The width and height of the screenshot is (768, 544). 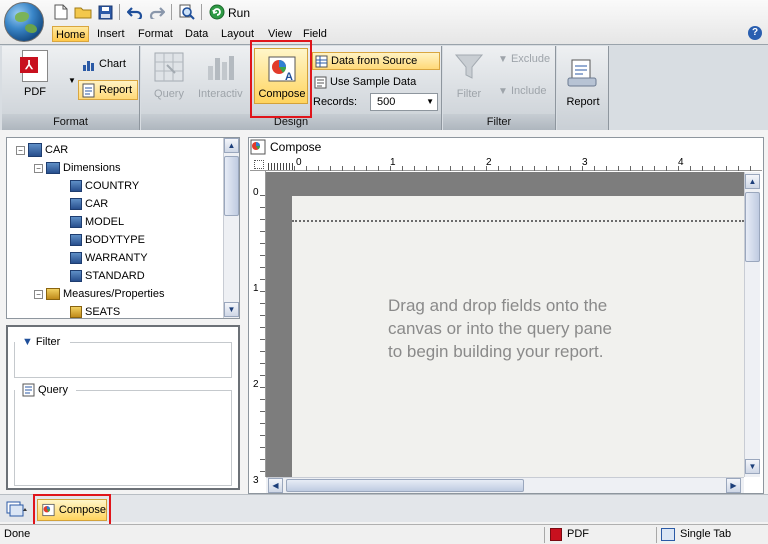 What do you see at coordinates (335, 102) in the screenshot?
I see `records-label: Records:` at bounding box center [335, 102].